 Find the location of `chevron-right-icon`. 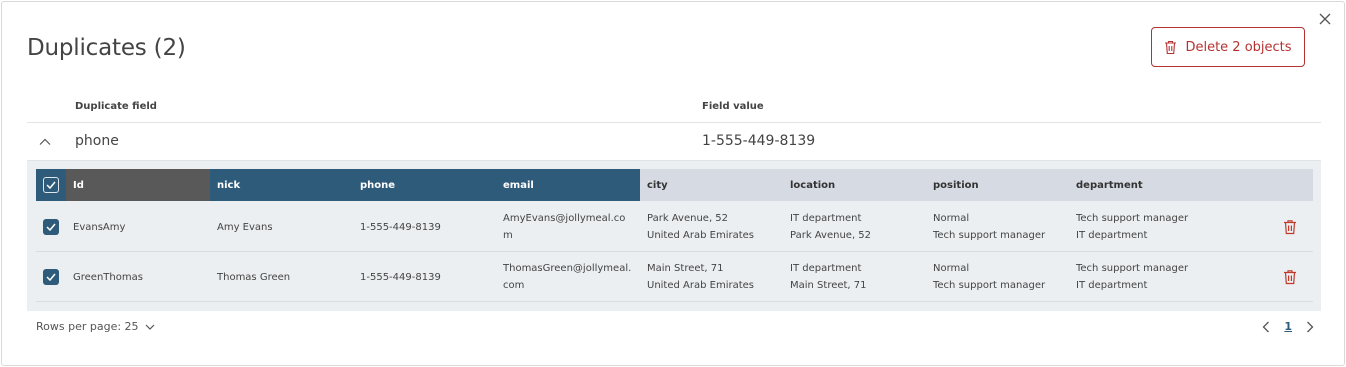

chevron-right-icon is located at coordinates (1310, 327).